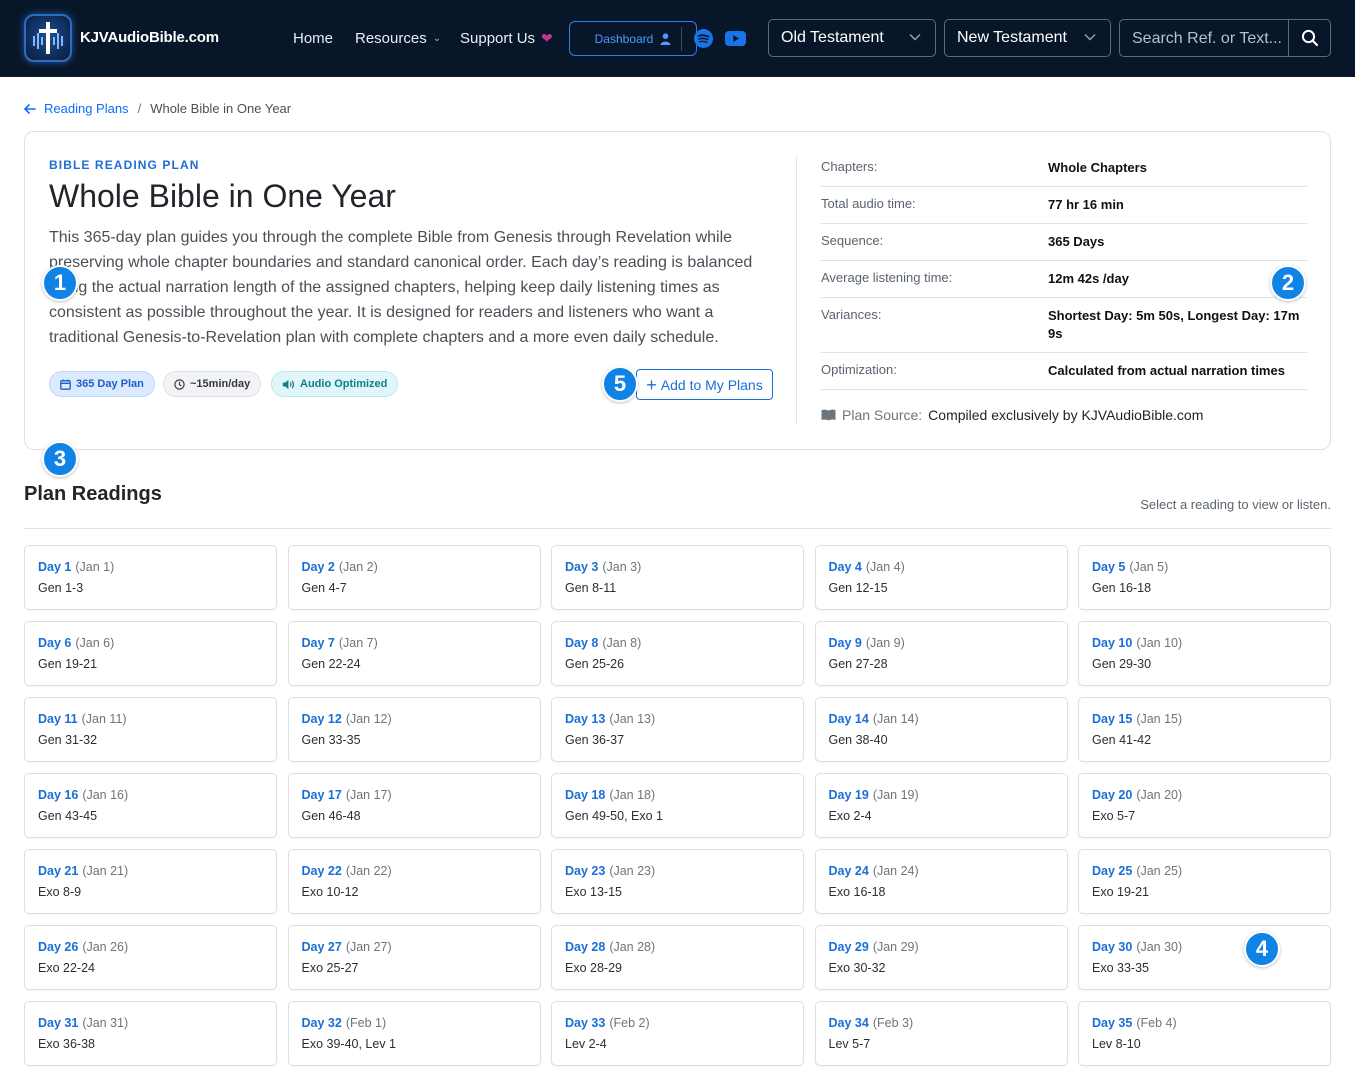  What do you see at coordinates (414, 957) in the screenshot?
I see `reading-card: Day 27 (Jan 27) Exo 25-27` at bounding box center [414, 957].